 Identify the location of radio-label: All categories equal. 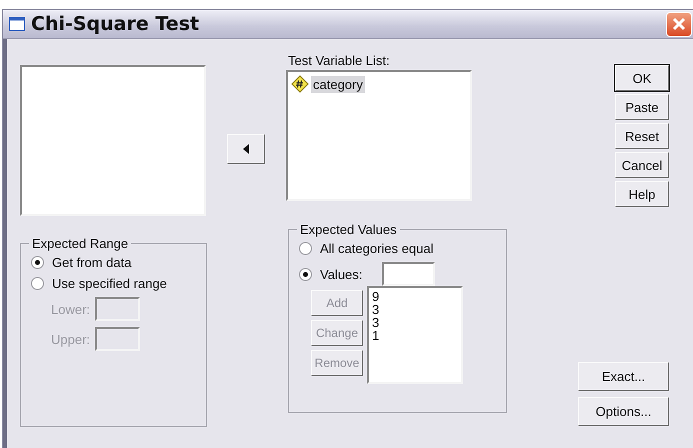
(377, 248).